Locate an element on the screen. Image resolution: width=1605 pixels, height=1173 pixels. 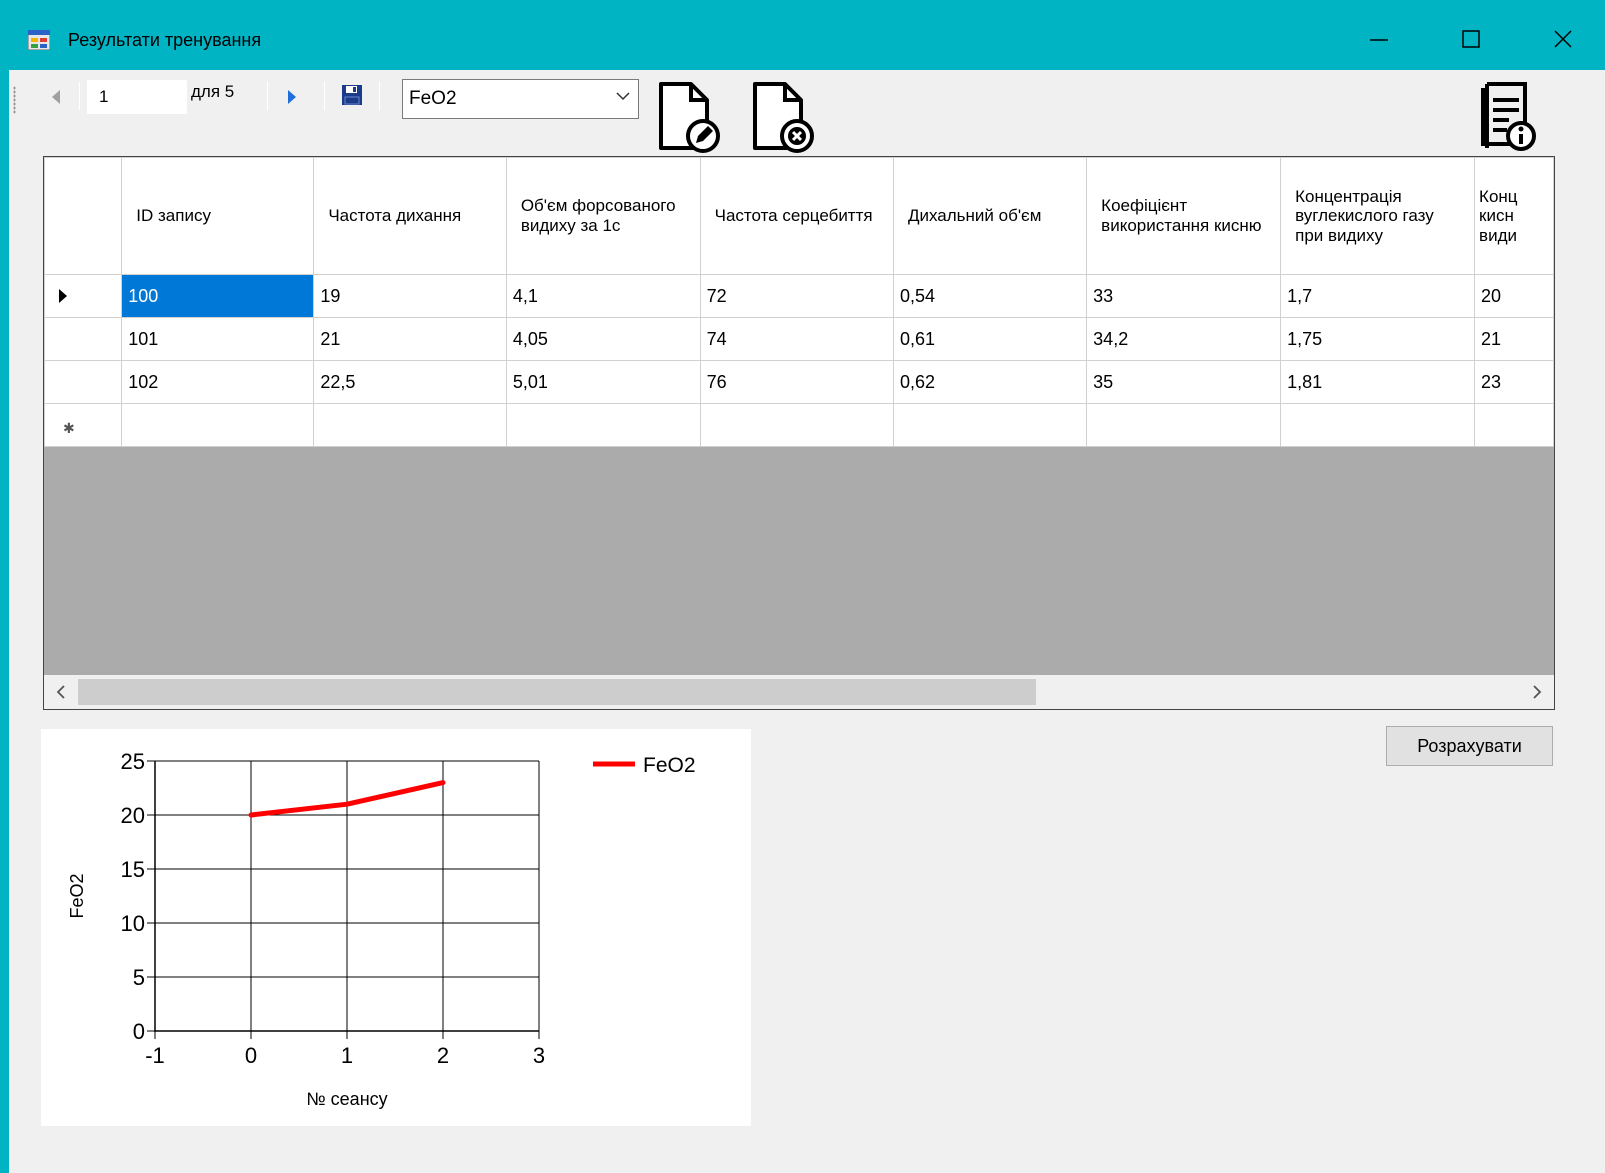
y-axis-label: FeO2 is located at coordinates (77, 895).